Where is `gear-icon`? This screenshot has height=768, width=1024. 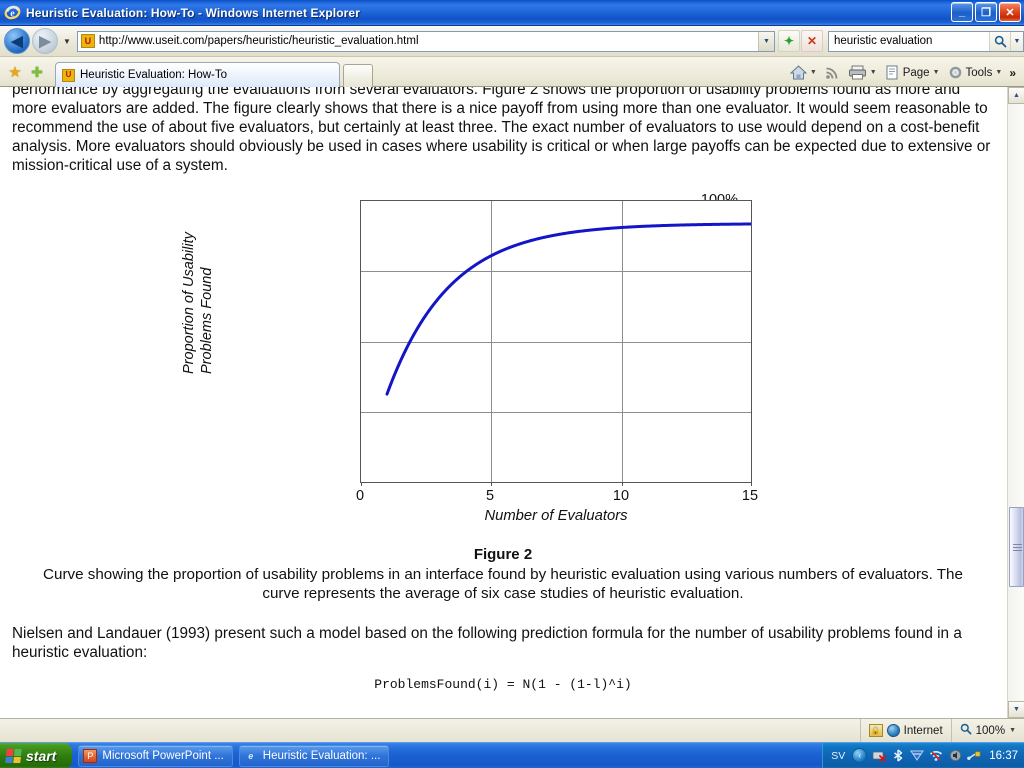
gear-icon is located at coordinates (955, 72).